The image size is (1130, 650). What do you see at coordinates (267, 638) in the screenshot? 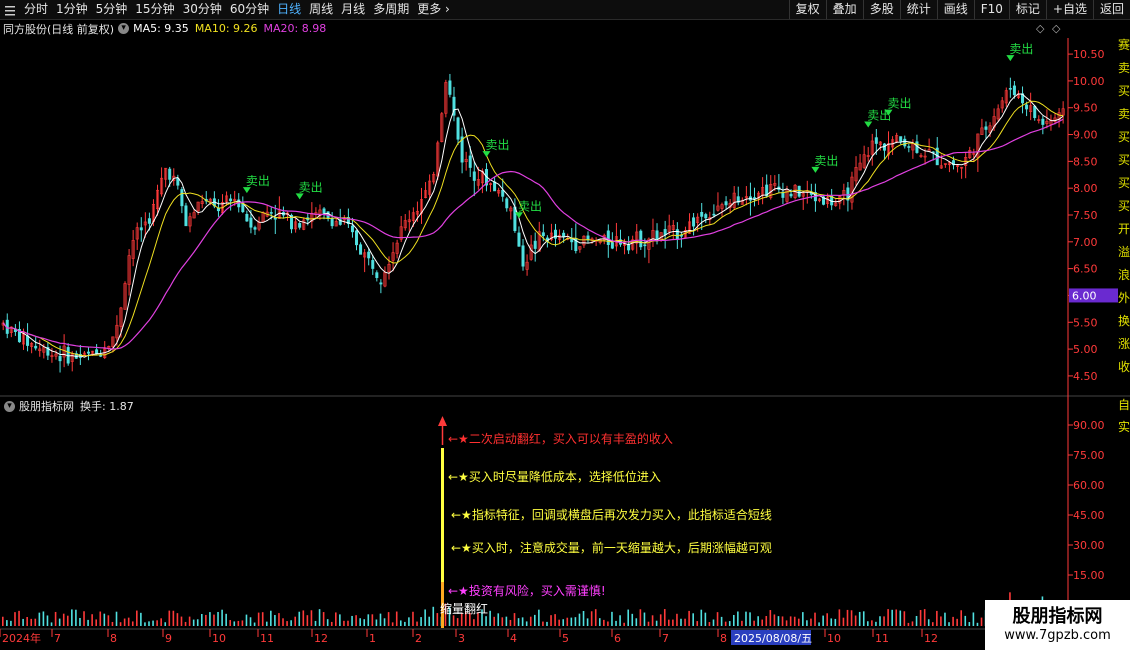
I see `date-label: 11` at bounding box center [267, 638].